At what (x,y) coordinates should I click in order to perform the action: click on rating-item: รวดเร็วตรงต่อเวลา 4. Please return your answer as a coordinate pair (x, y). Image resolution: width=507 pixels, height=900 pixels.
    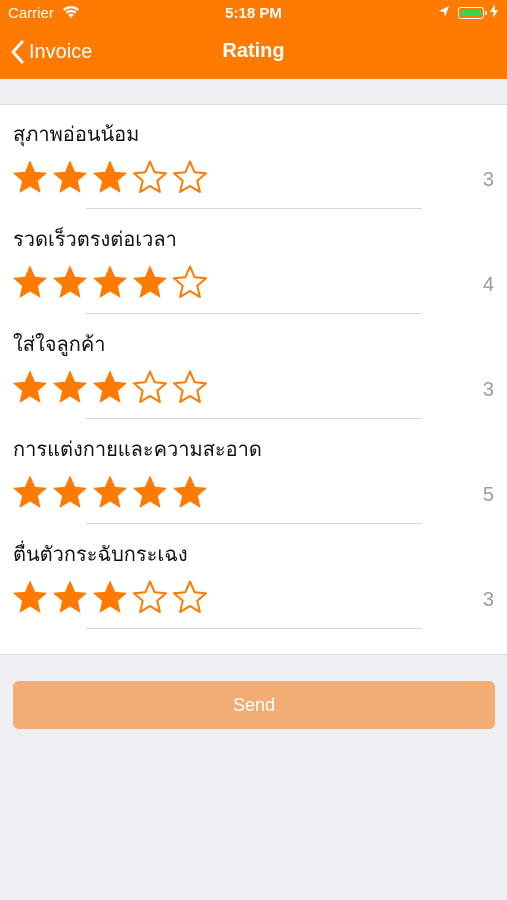
    Looking at the image, I should click on (253, 262).